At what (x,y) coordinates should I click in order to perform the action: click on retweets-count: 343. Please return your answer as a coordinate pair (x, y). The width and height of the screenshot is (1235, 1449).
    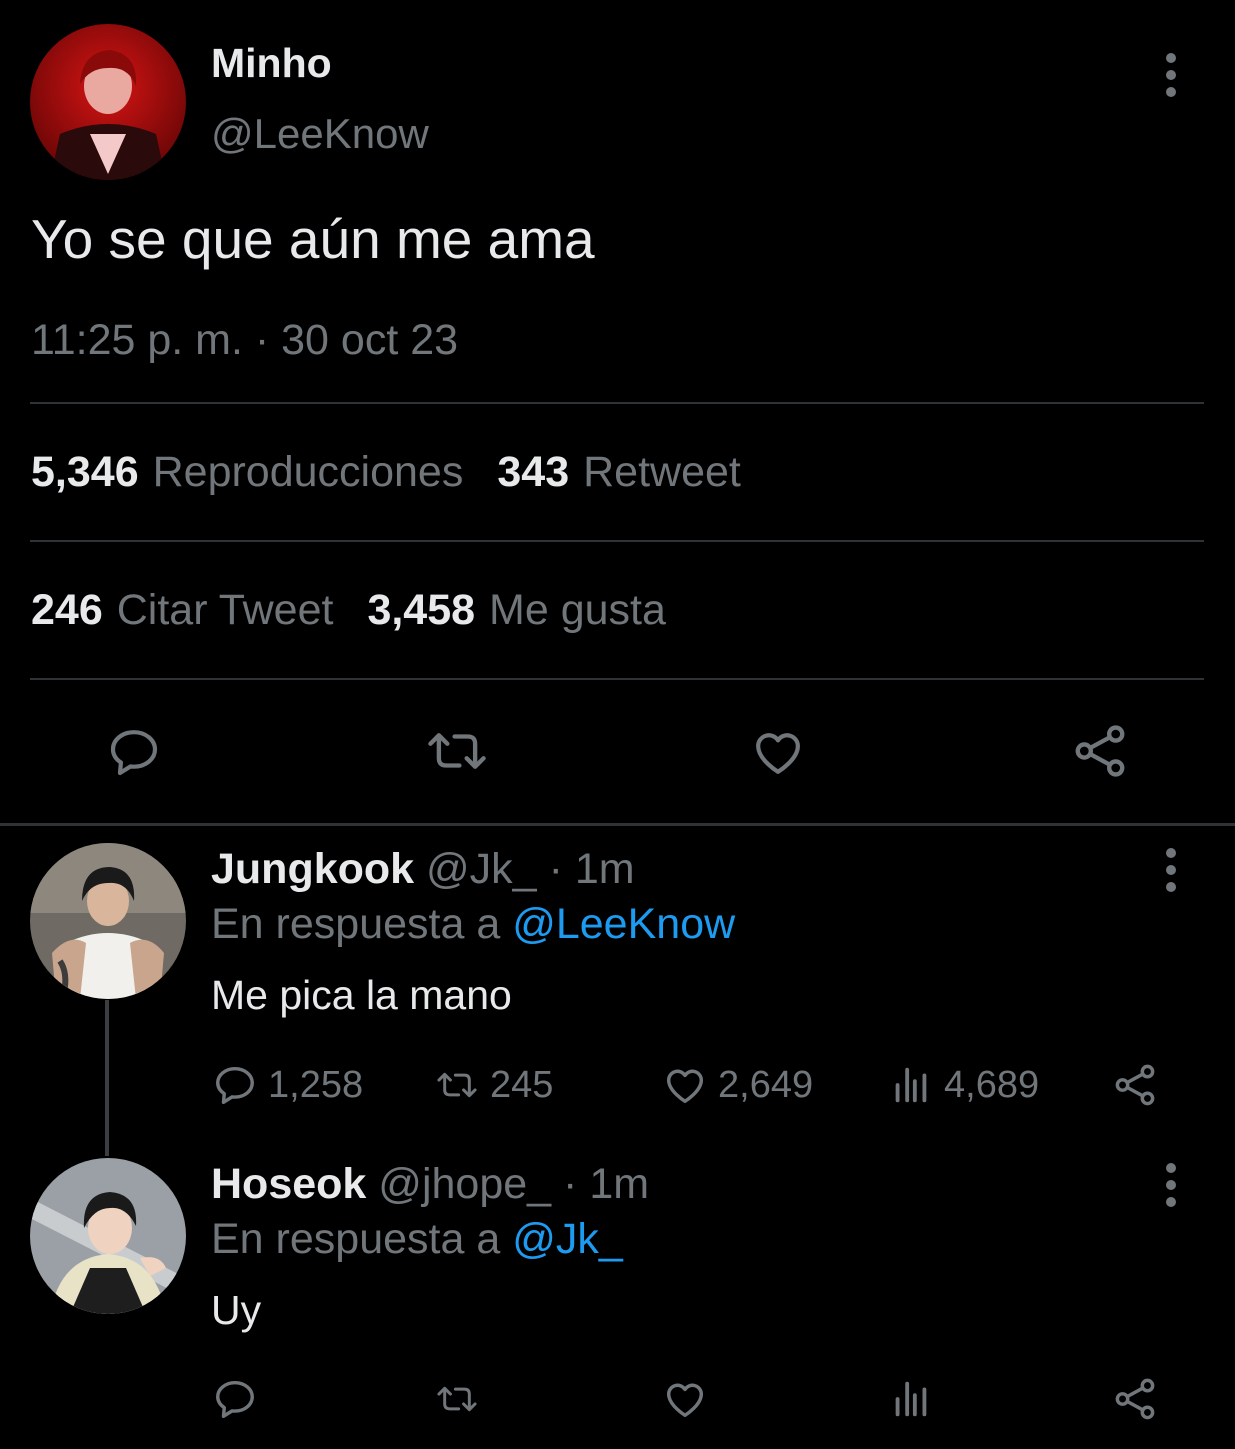
    Looking at the image, I should click on (533, 472).